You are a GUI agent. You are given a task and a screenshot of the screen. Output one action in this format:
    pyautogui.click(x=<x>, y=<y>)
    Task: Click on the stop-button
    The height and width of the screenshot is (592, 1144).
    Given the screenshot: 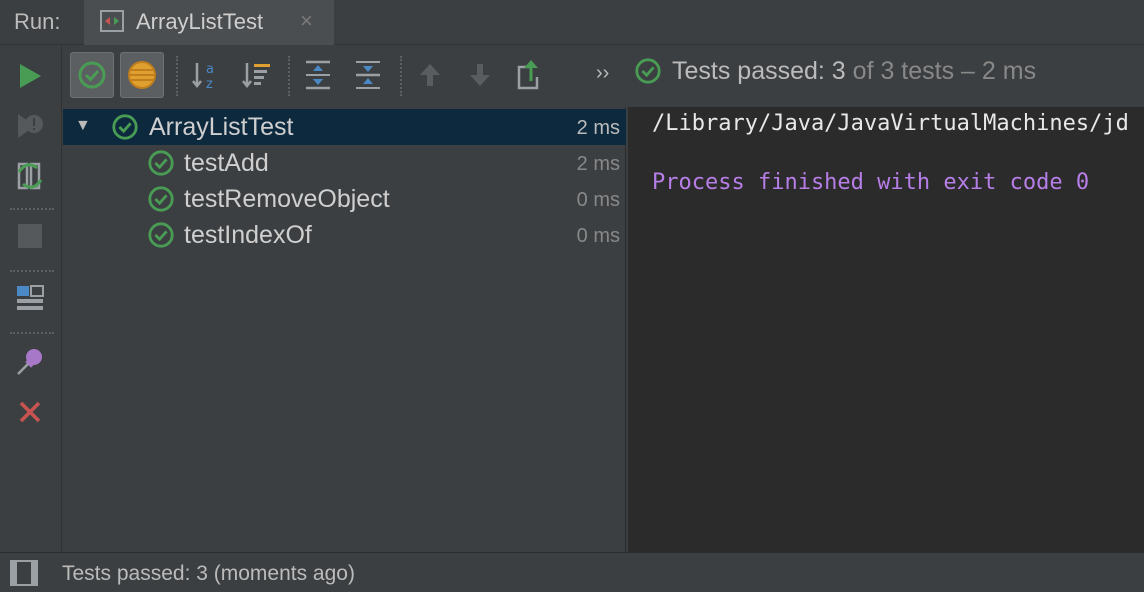 What is the action you would take?
    pyautogui.click(x=30, y=236)
    